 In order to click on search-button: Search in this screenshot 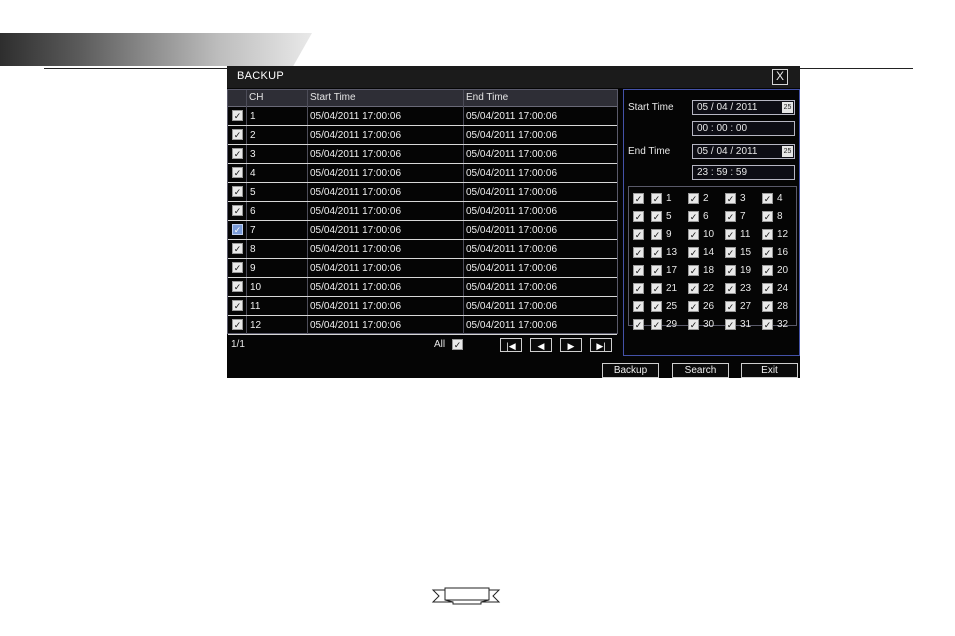, I will do `click(700, 370)`.